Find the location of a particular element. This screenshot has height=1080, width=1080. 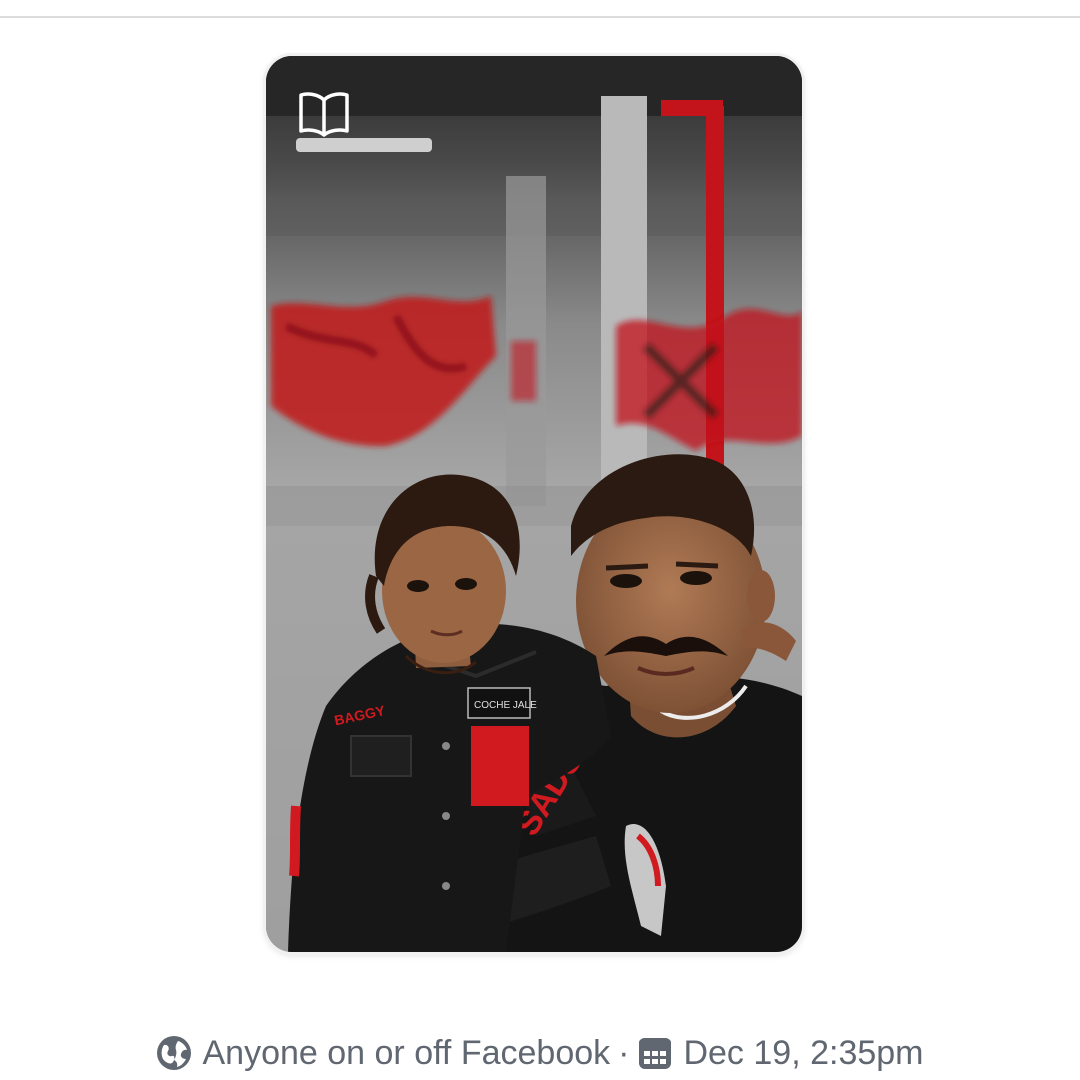

svg-text: COCHE JALE is located at coordinates (505, 705).